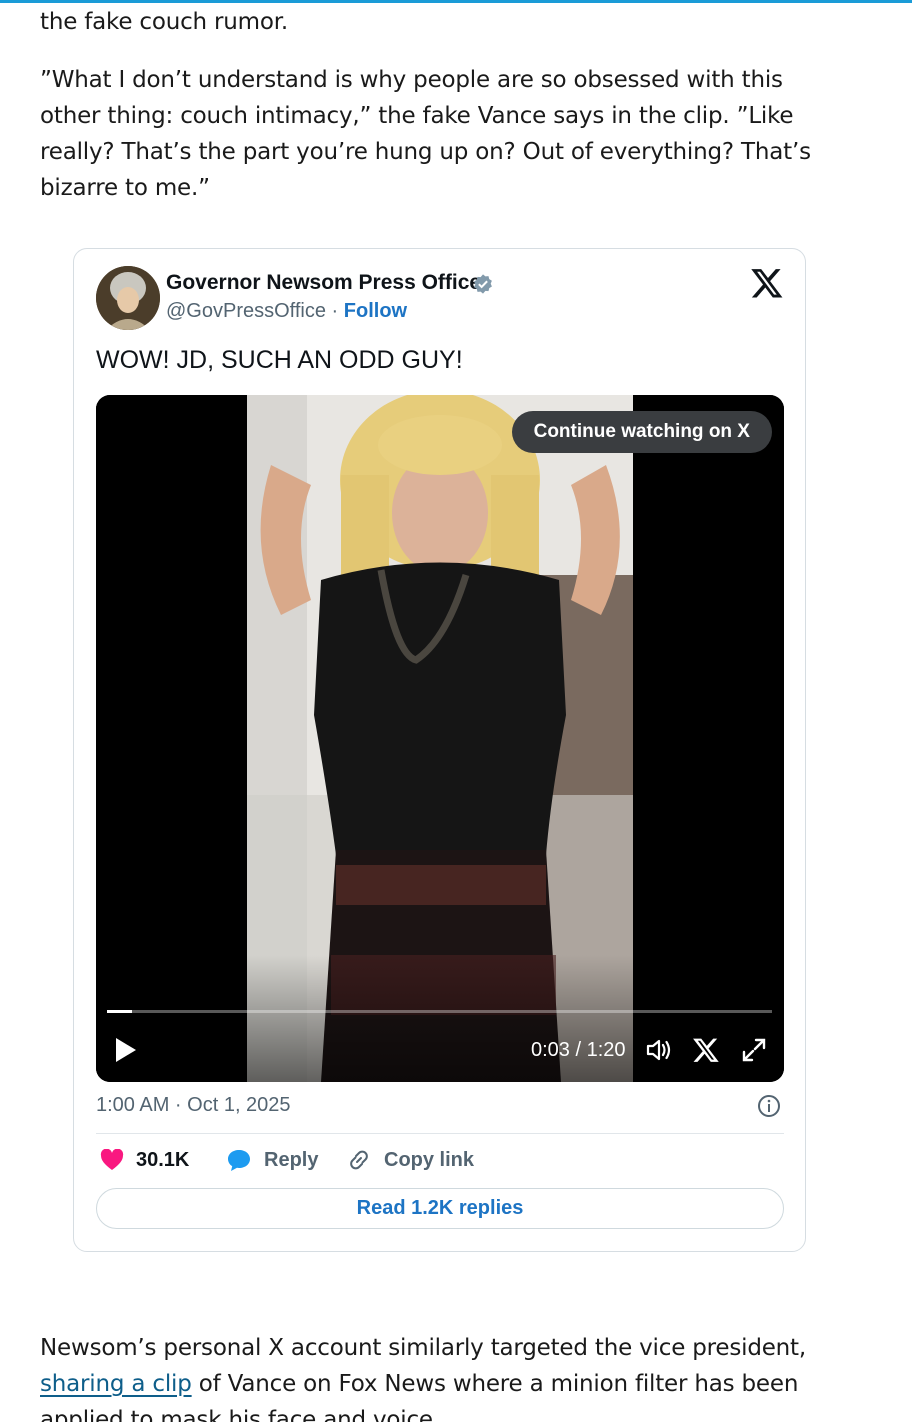 Image resolution: width=912 pixels, height=1422 pixels. Describe the element at coordinates (641, 432) in the screenshot. I see `continue-watching-button: Continue watching on X` at that location.